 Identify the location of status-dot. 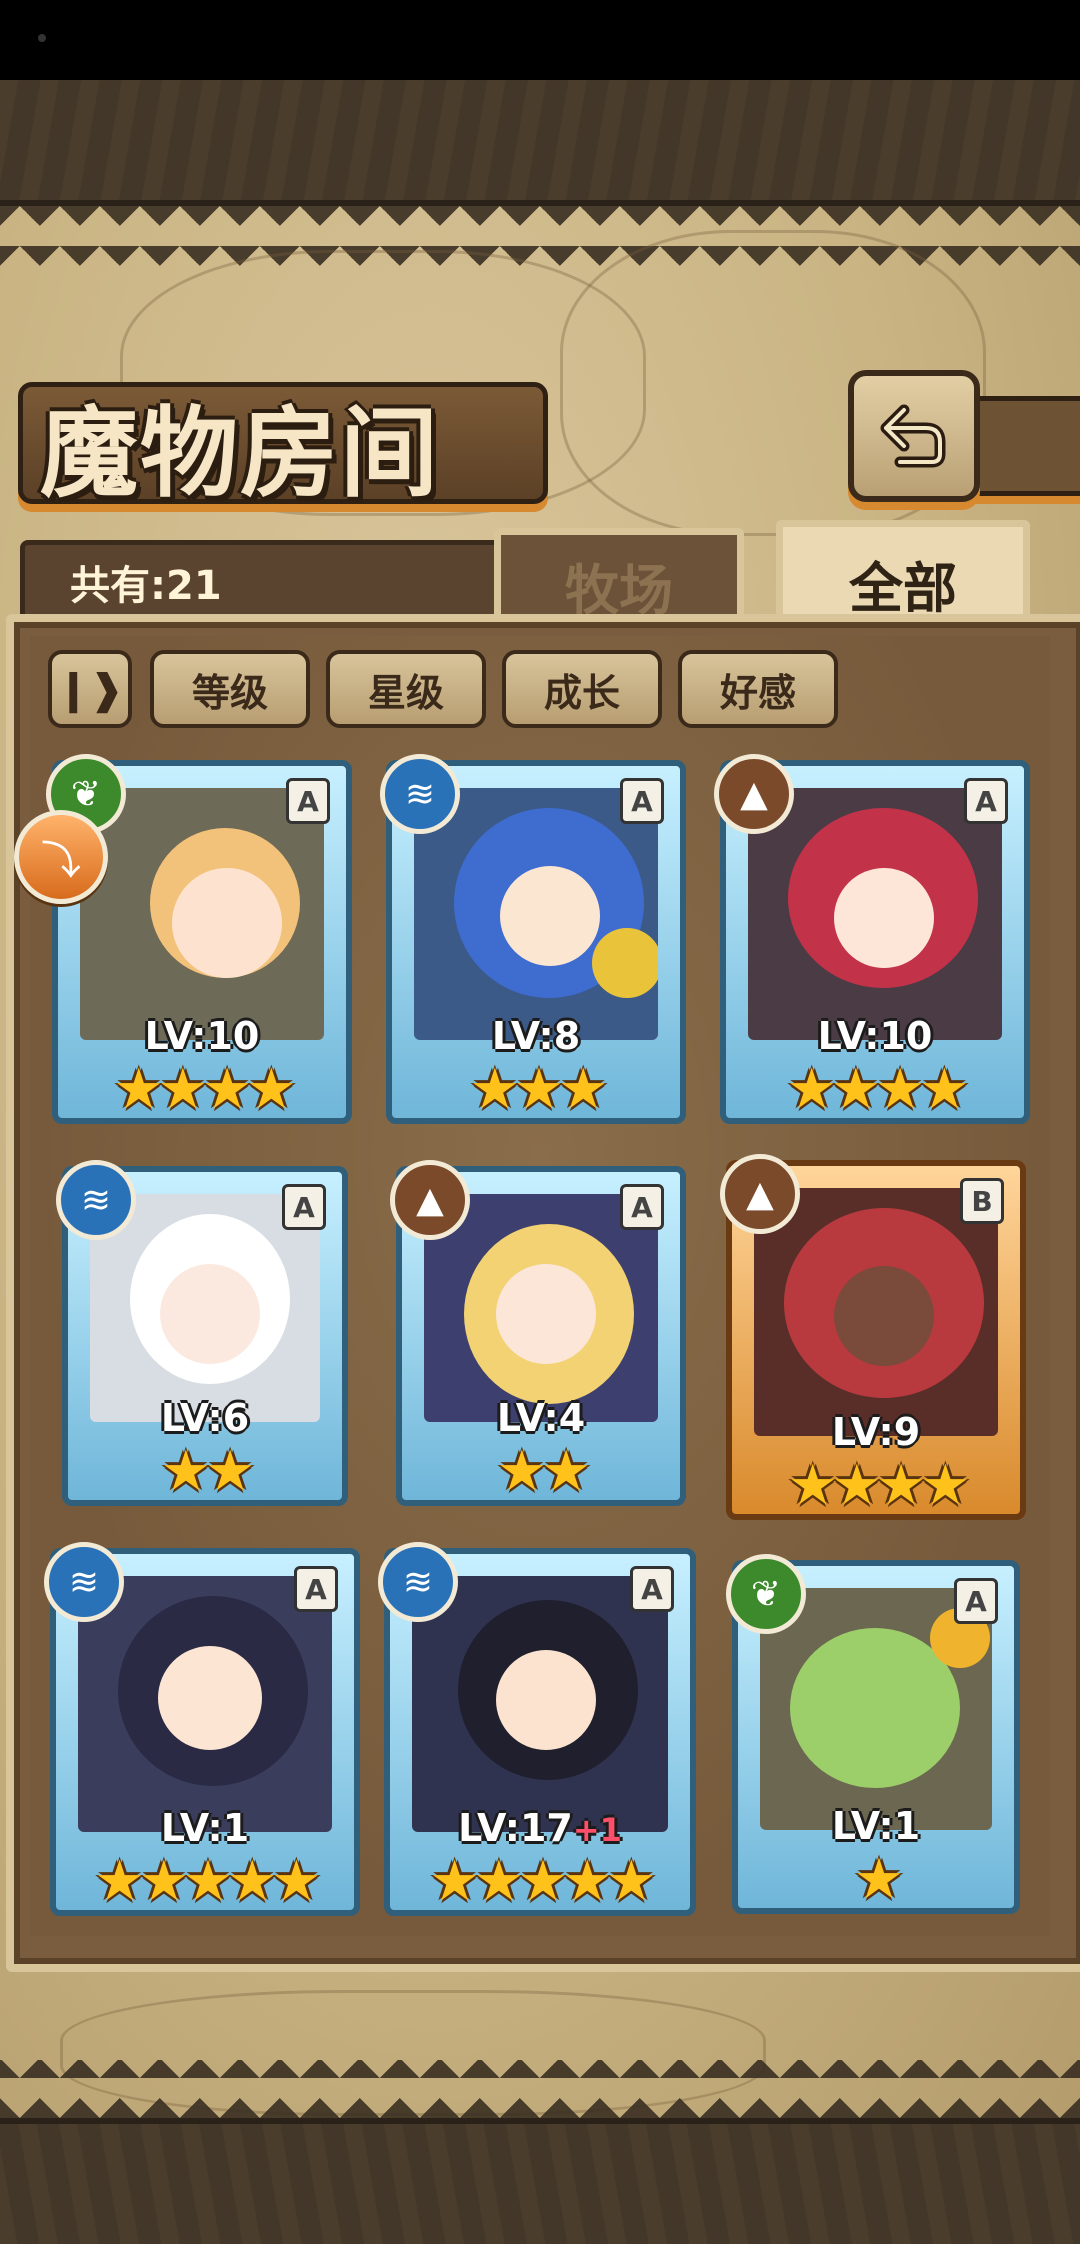
(42, 38).